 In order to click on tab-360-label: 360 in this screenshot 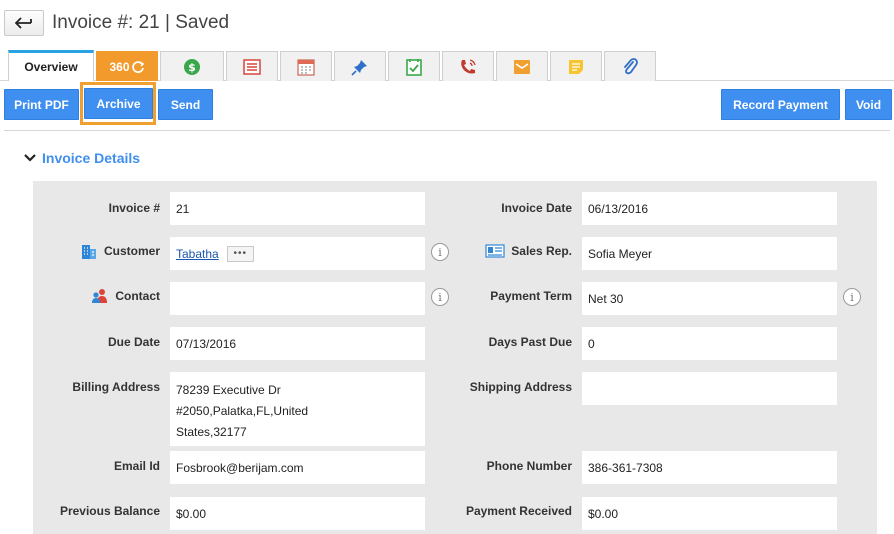, I will do `click(119, 66)`.